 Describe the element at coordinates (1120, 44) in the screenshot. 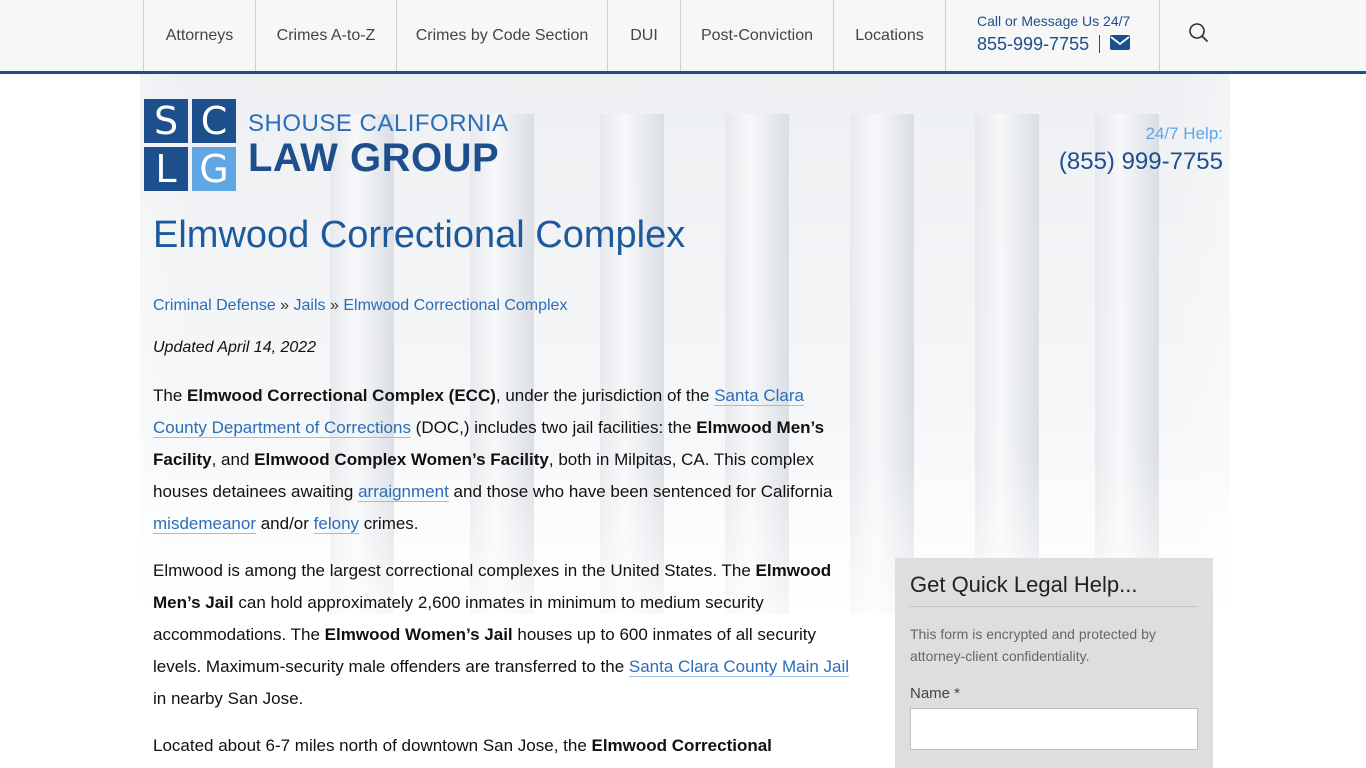

I see `envelope-icon` at that location.